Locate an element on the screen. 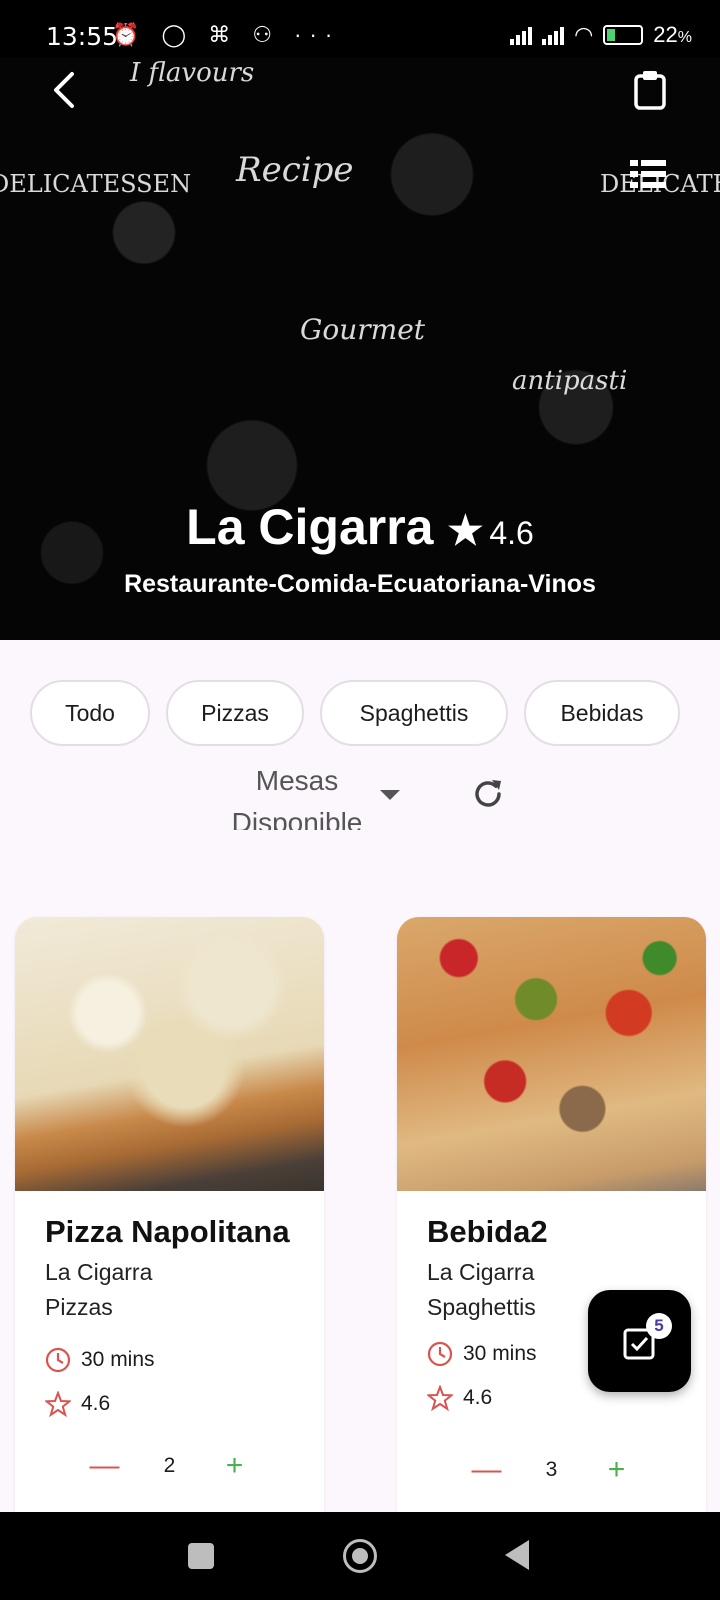 This screenshot has width=720, height=1600. dropdown-value: Mesas Disponible is located at coordinates (297, 797).